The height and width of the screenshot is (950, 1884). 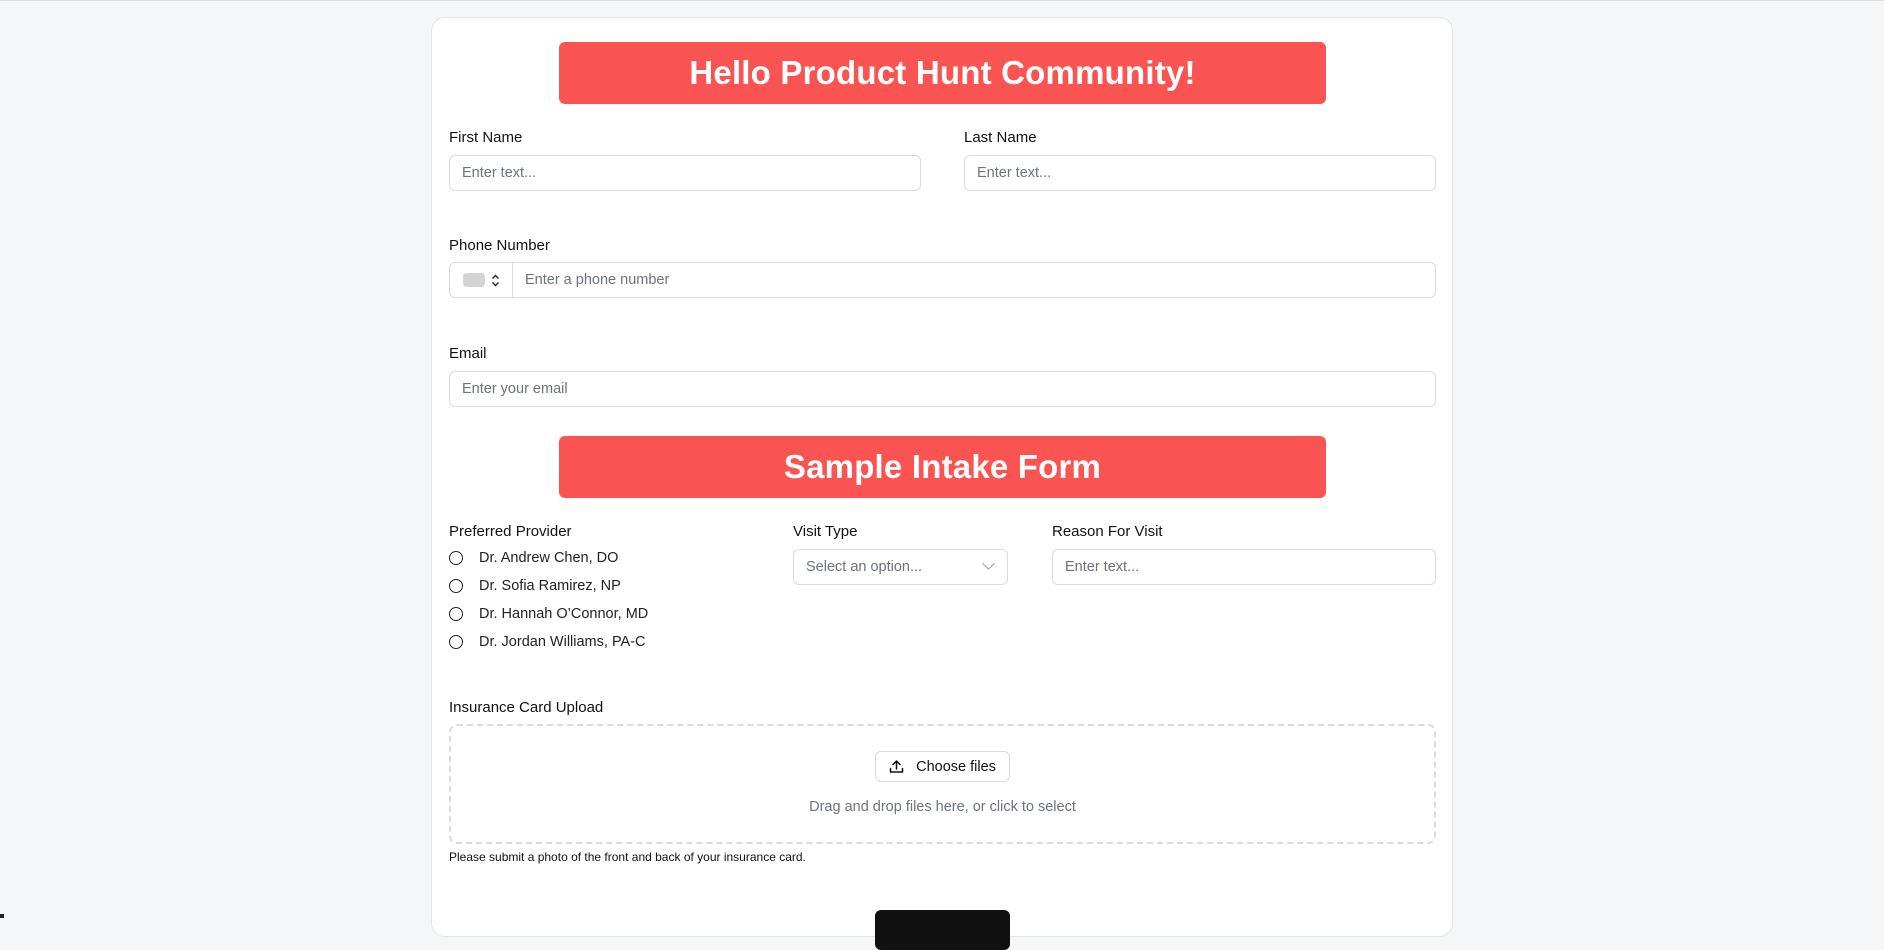 What do you see at coordinates (597, 280) in the screenshot?
I see `phone-placeholder: Enter a phone number` at bounding box center [597, 280].